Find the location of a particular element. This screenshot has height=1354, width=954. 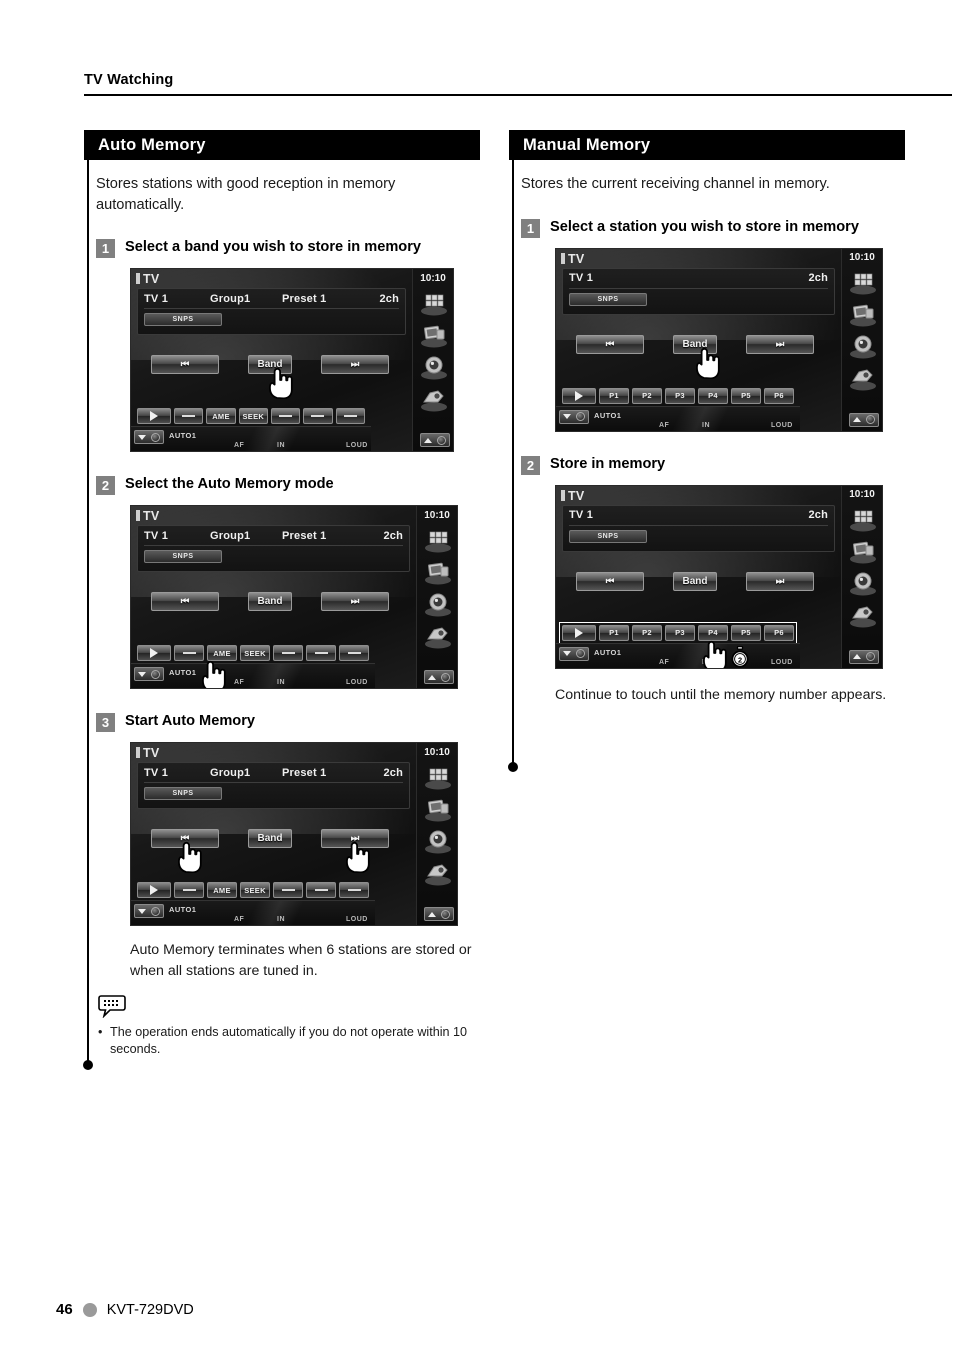

tv-status-bar: AUTO1 AF IN LOUD is located at coordinates (253, 913).